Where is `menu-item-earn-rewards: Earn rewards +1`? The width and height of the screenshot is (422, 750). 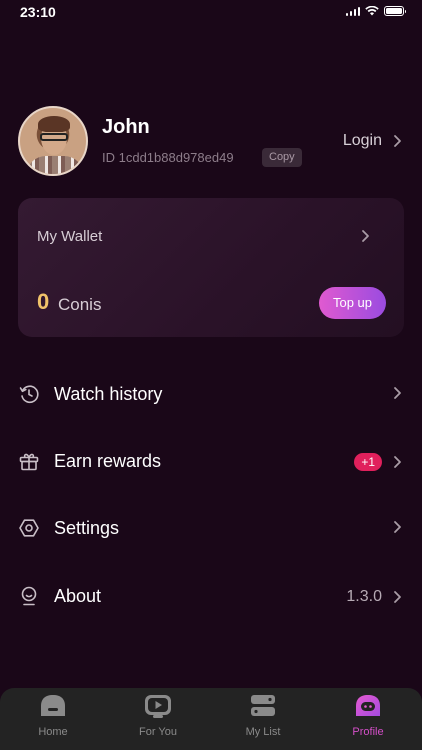
menu-item-earn-rewards: Earn rewards +1 is located at coordinates (211, 461).